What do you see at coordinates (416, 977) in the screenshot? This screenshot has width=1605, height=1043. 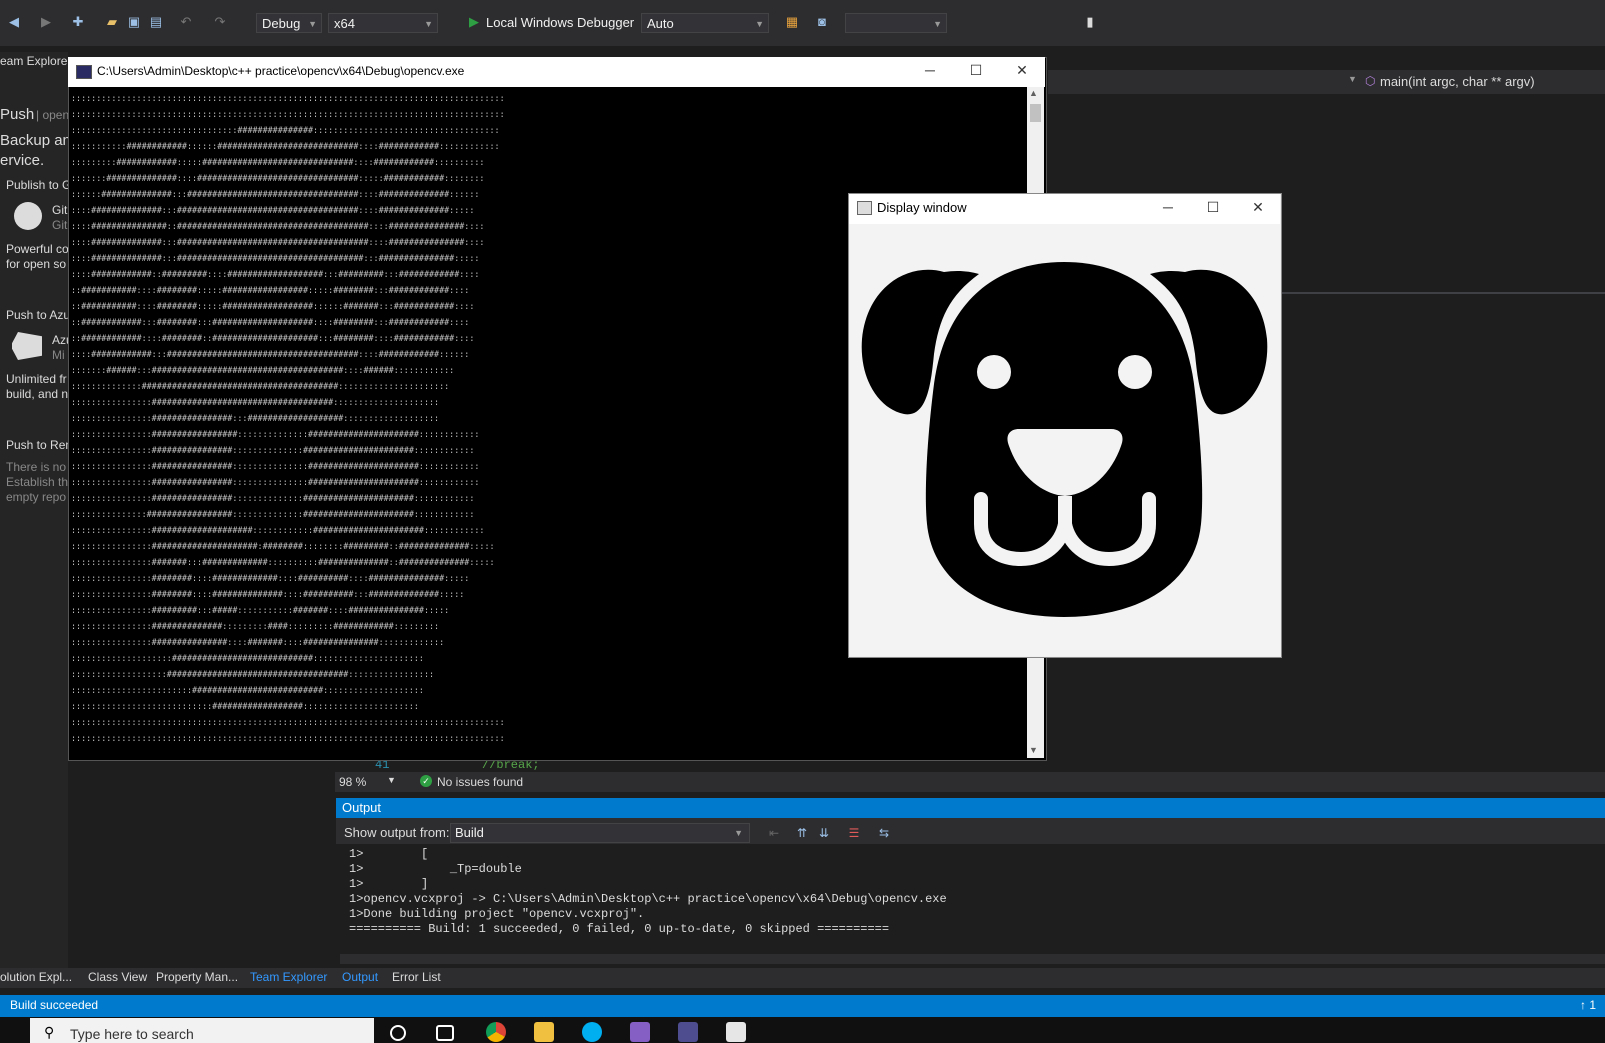 I see `tab-error-list: Error List` at bounding box center [416, 977].